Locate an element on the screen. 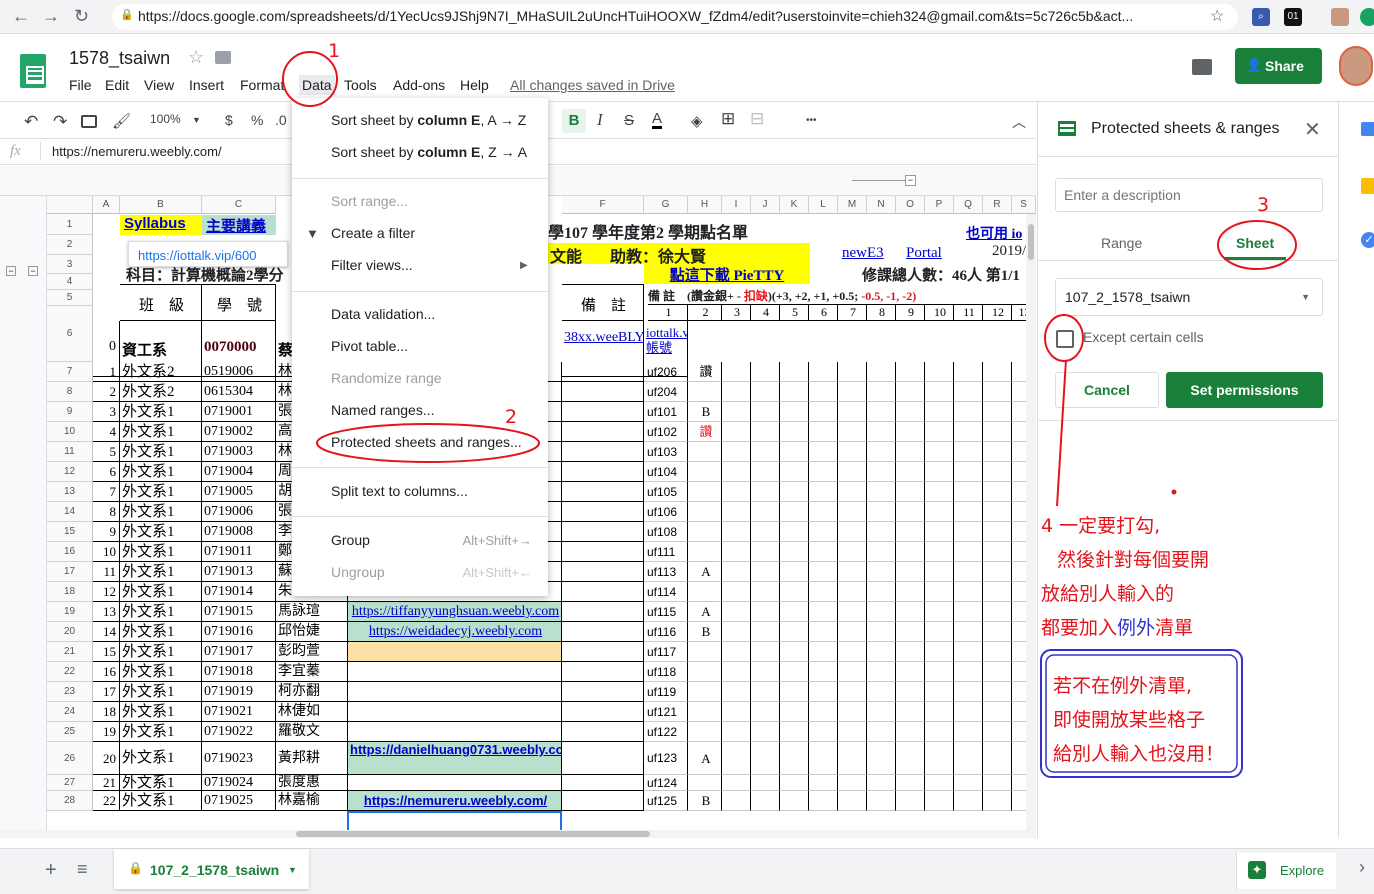 Image resolution: width=1374 pixels, height=894 pixels. currency-format-button: $ is located at coordinates (229, 120).